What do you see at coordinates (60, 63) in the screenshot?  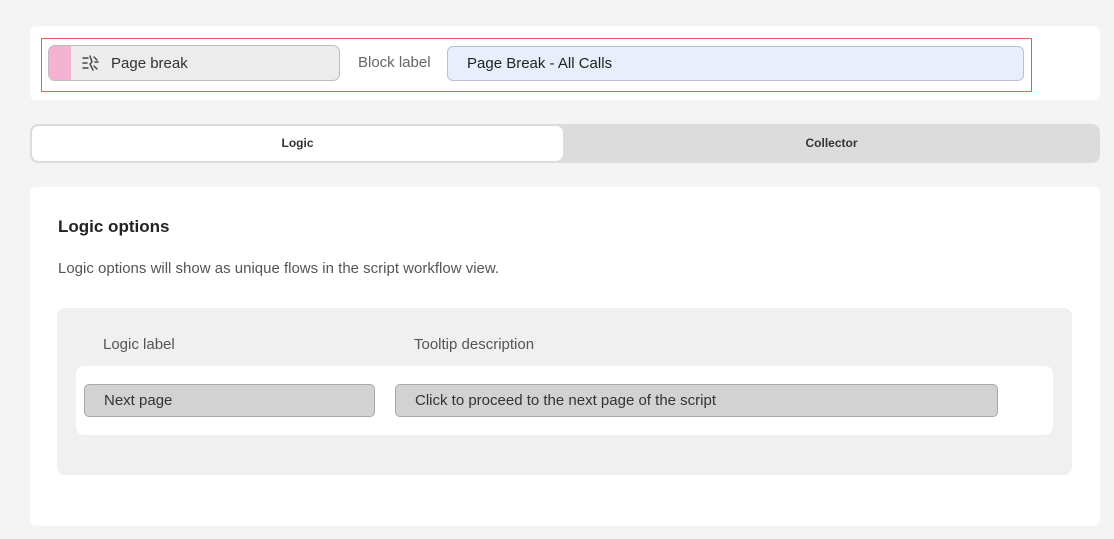 I see `block-color-swatch` at bounding box center [60, 63].